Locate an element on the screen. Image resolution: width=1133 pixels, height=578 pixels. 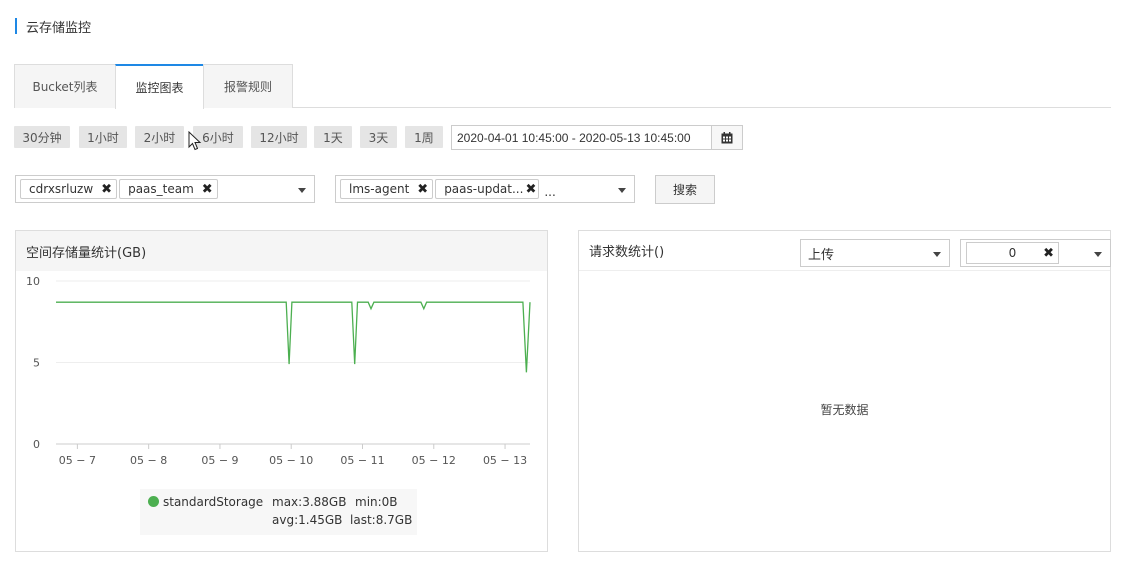
bucket-chip-label: cdrxsrluzw is located at coordinates (61, 189).